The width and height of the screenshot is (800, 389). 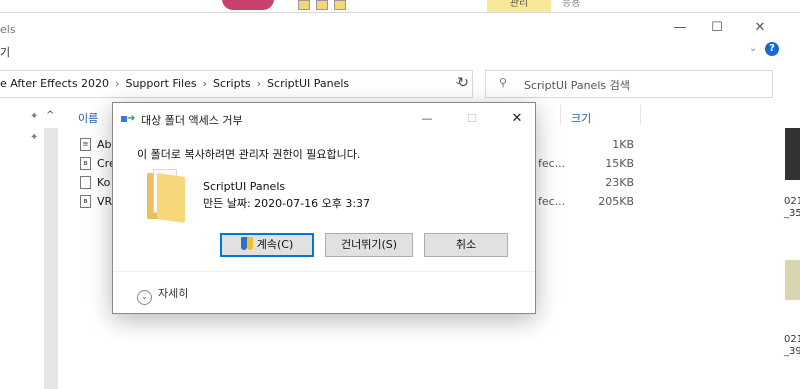 What do you see at coordinates (246, 243) in the screenshot?
I see `uac-shield-icon` at bounding box center [246, 243].